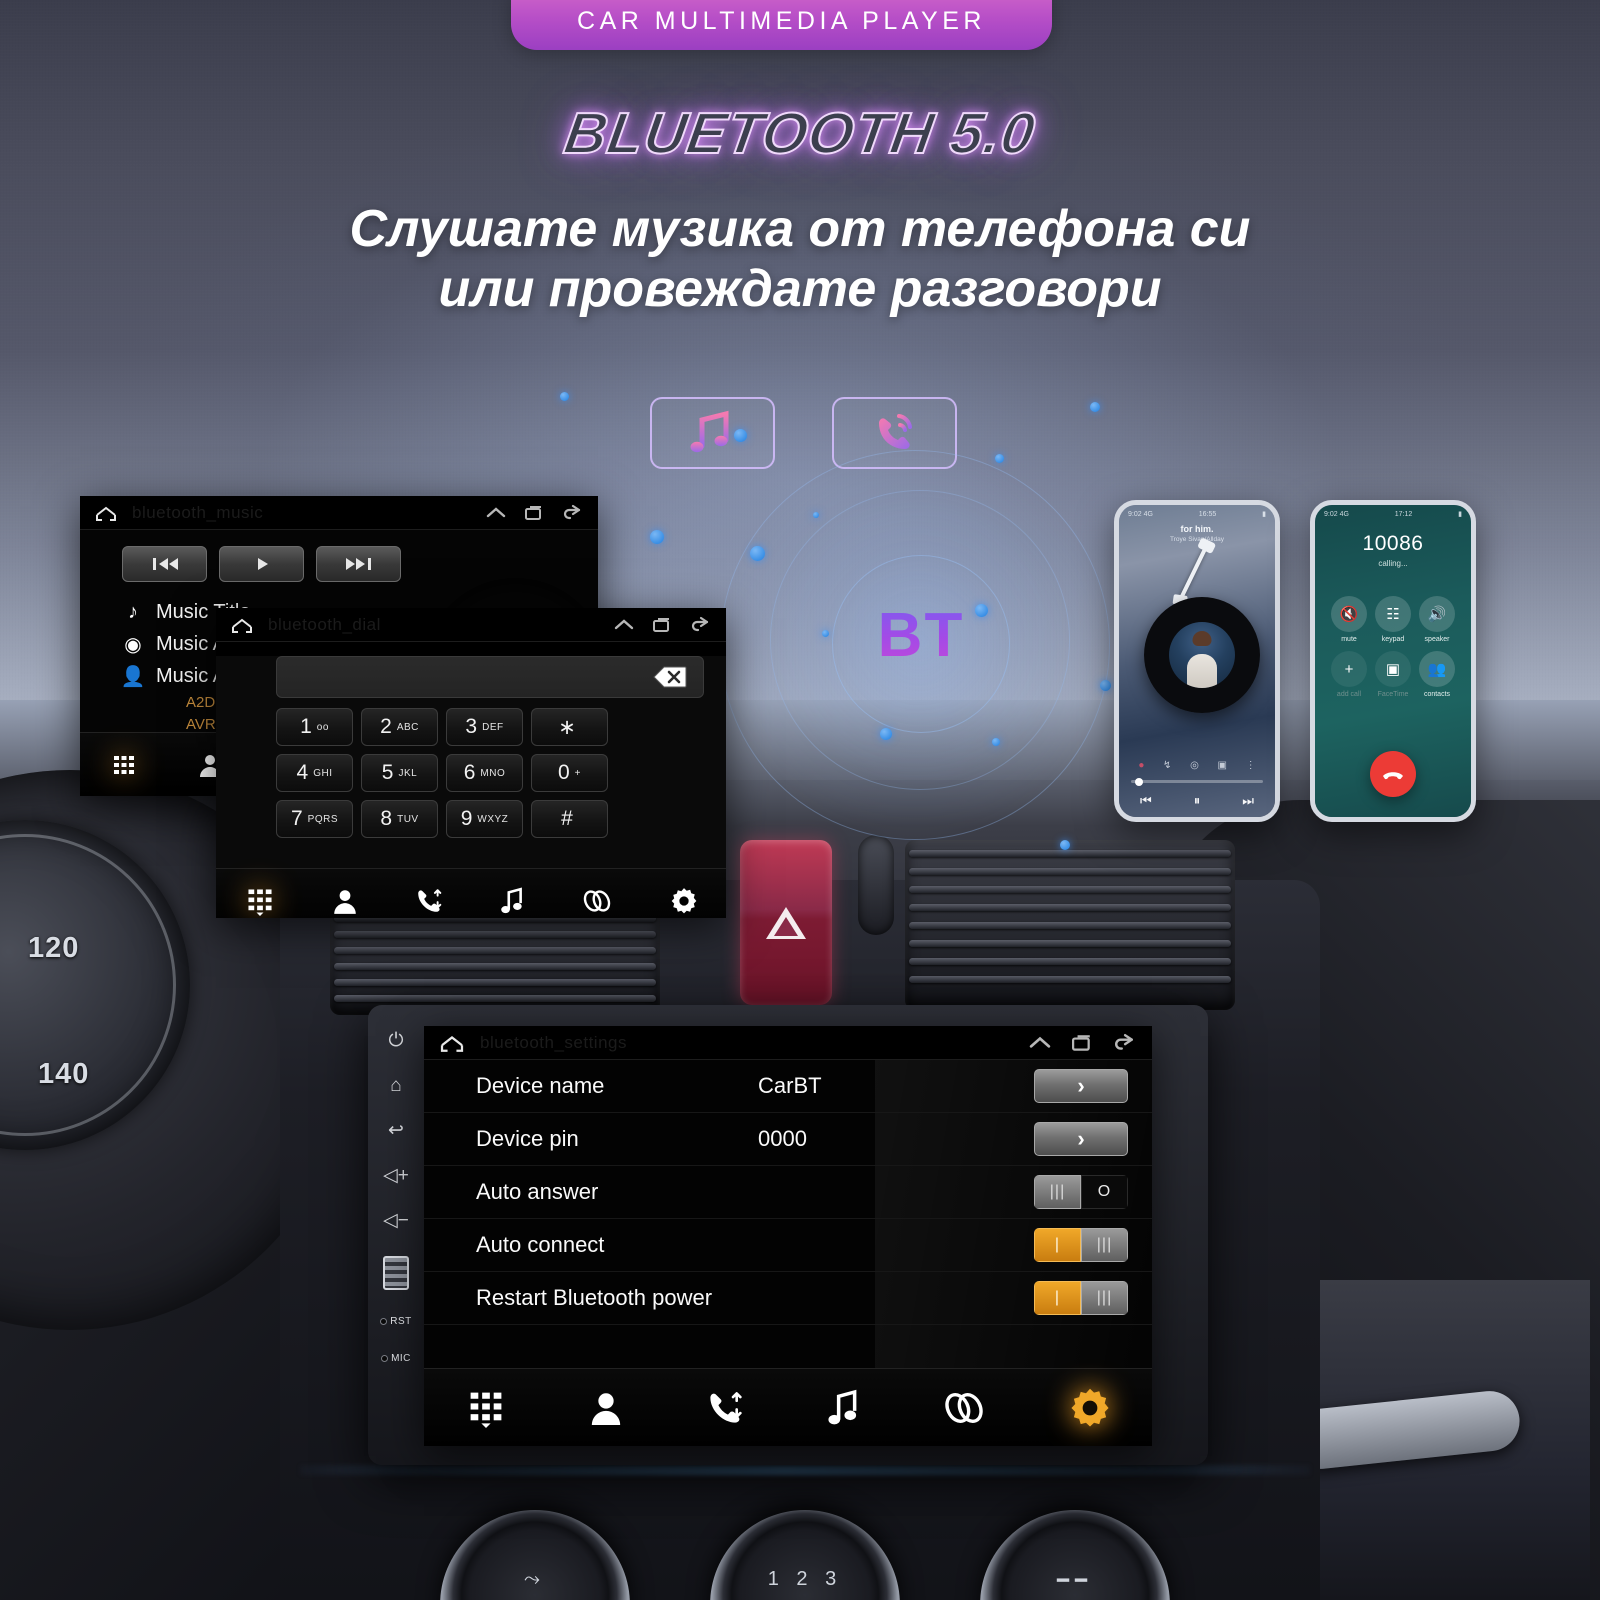  I want to click on pause-icon: ⏸, so click(1197, 801).